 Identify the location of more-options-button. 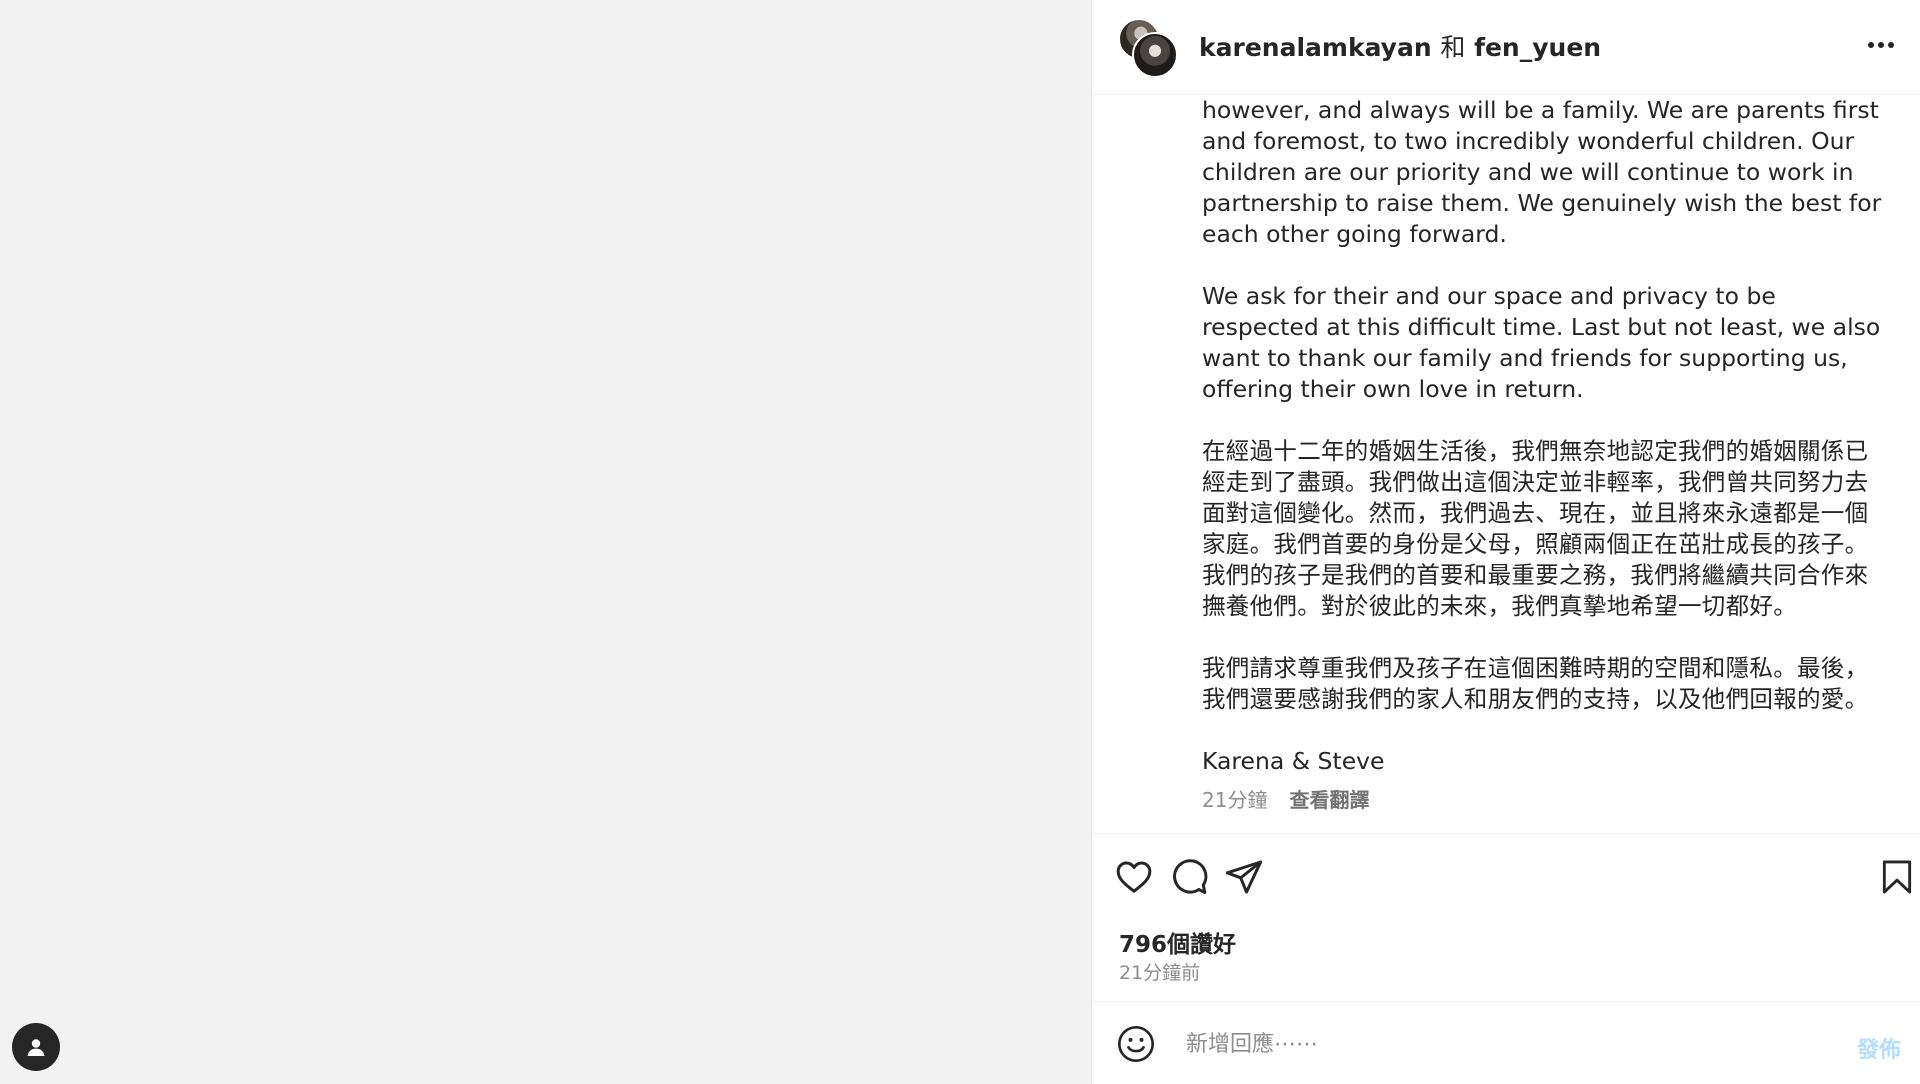
(1881, 45).